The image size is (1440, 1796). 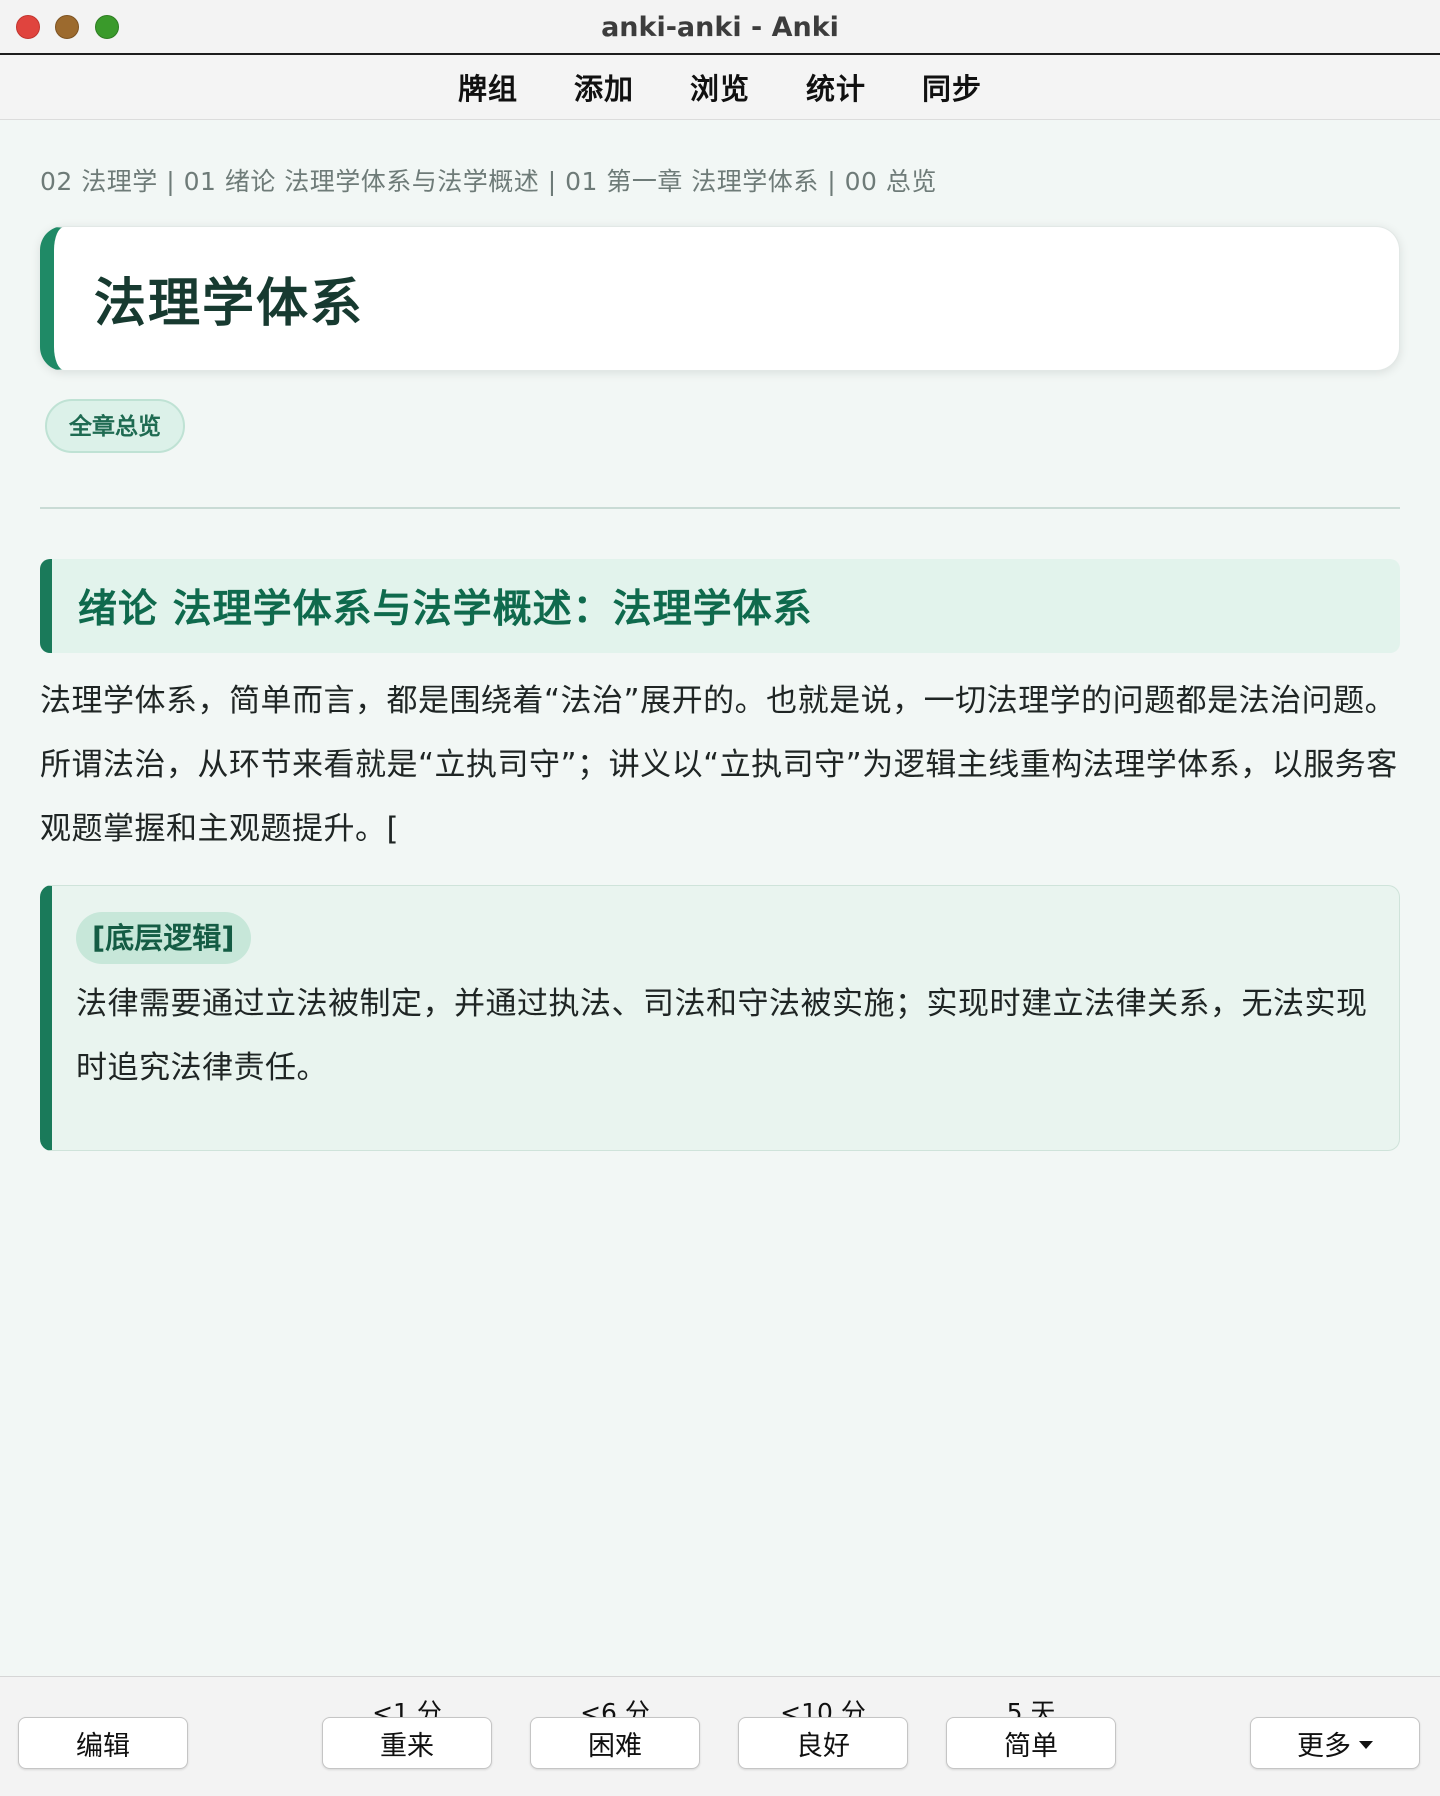 I want to click on title-card: 法理学体系, so click(x=720, y=298).